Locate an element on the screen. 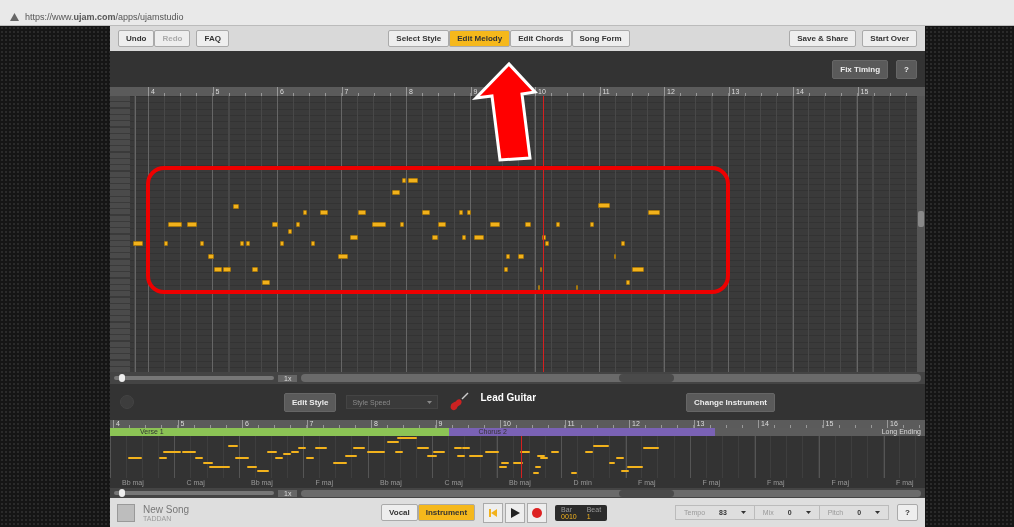 The width and height of the screenshot is (1014, 527). play-icon is located at coordinates (515, 512).